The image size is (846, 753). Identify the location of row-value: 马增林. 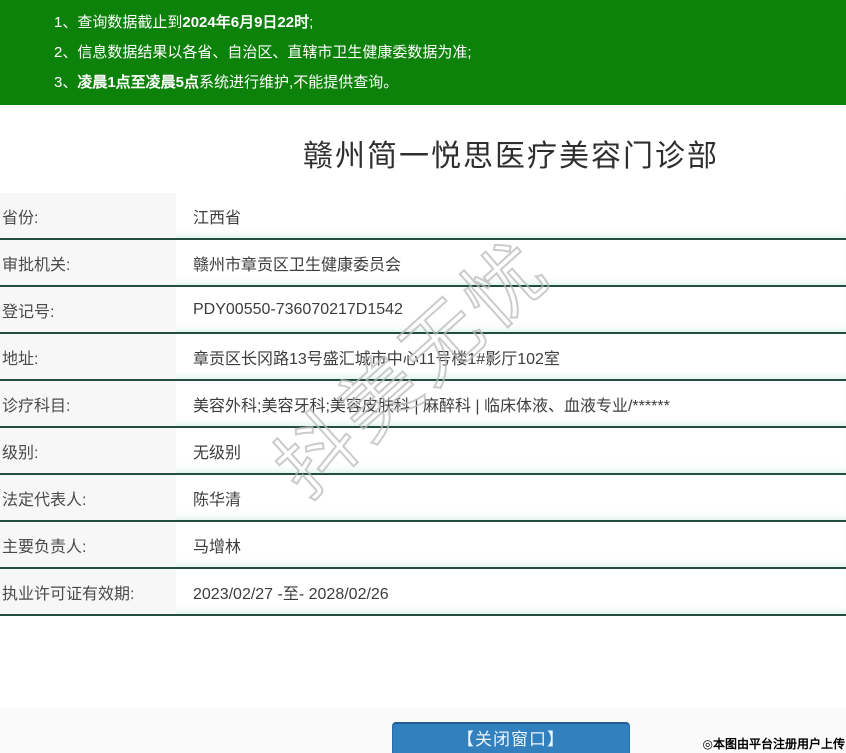
(217, 547).